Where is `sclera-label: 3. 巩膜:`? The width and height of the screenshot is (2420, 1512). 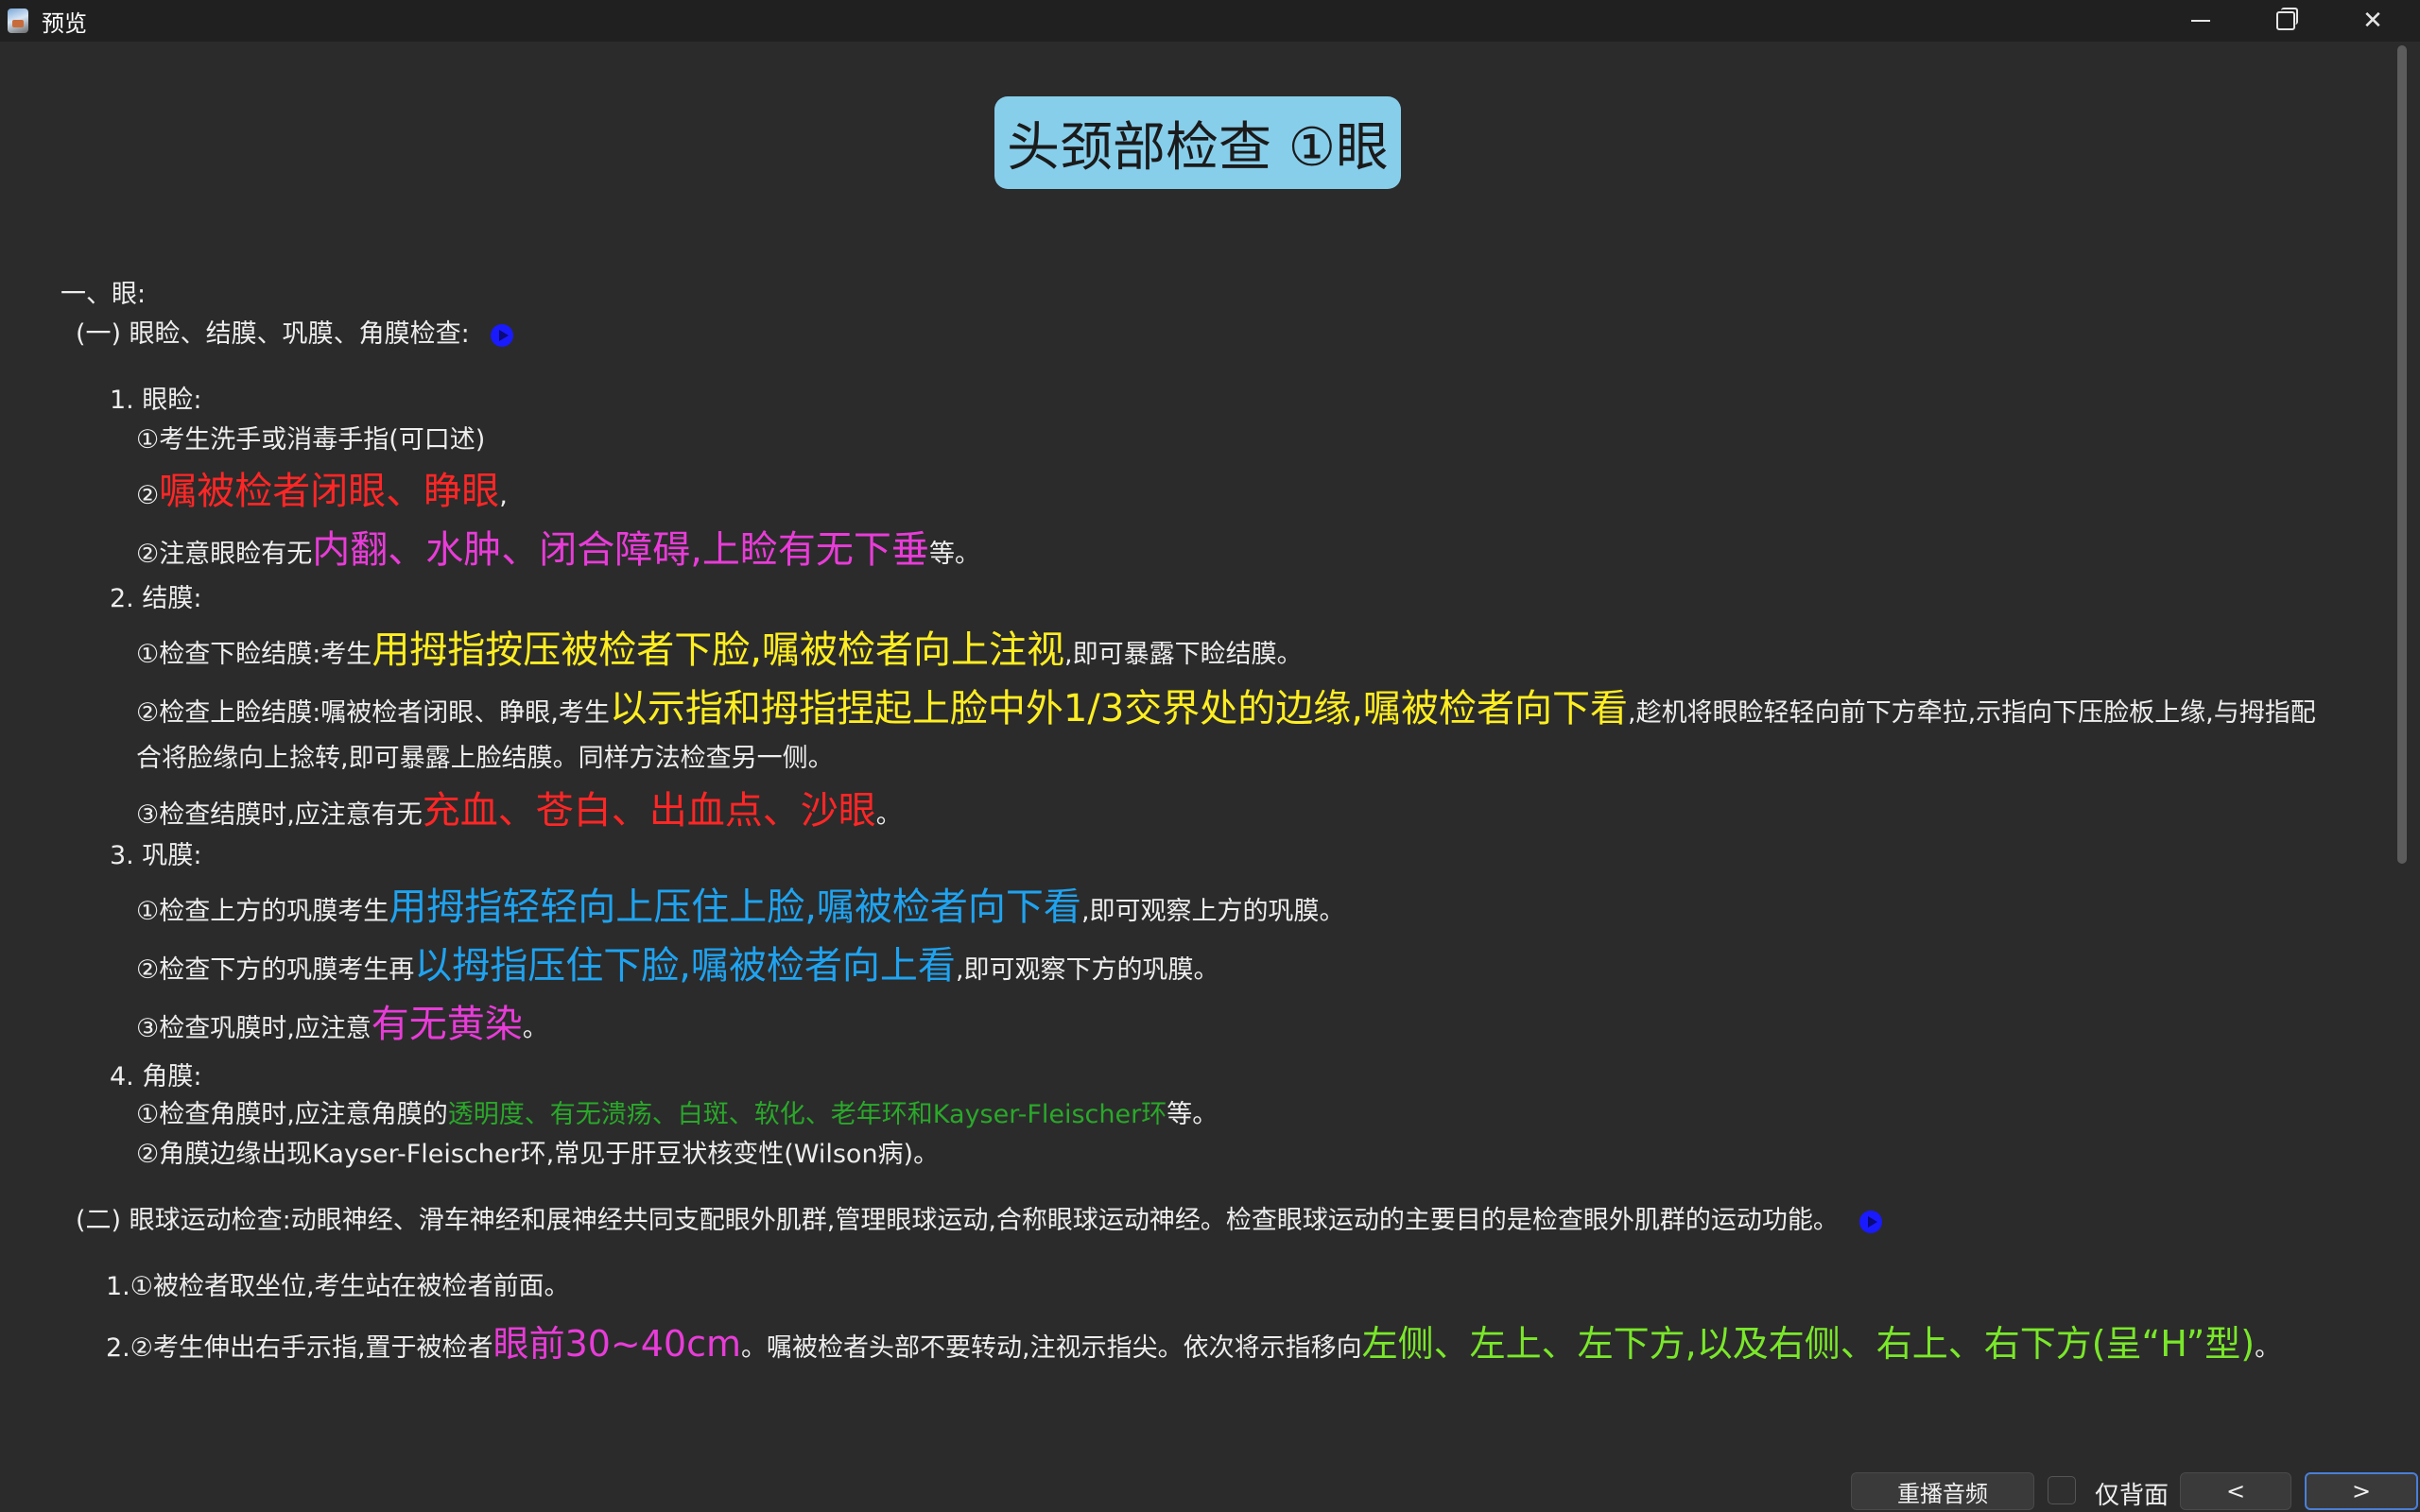 sclera-label: 3. 巩膜: is located at coordinates (156, 855).